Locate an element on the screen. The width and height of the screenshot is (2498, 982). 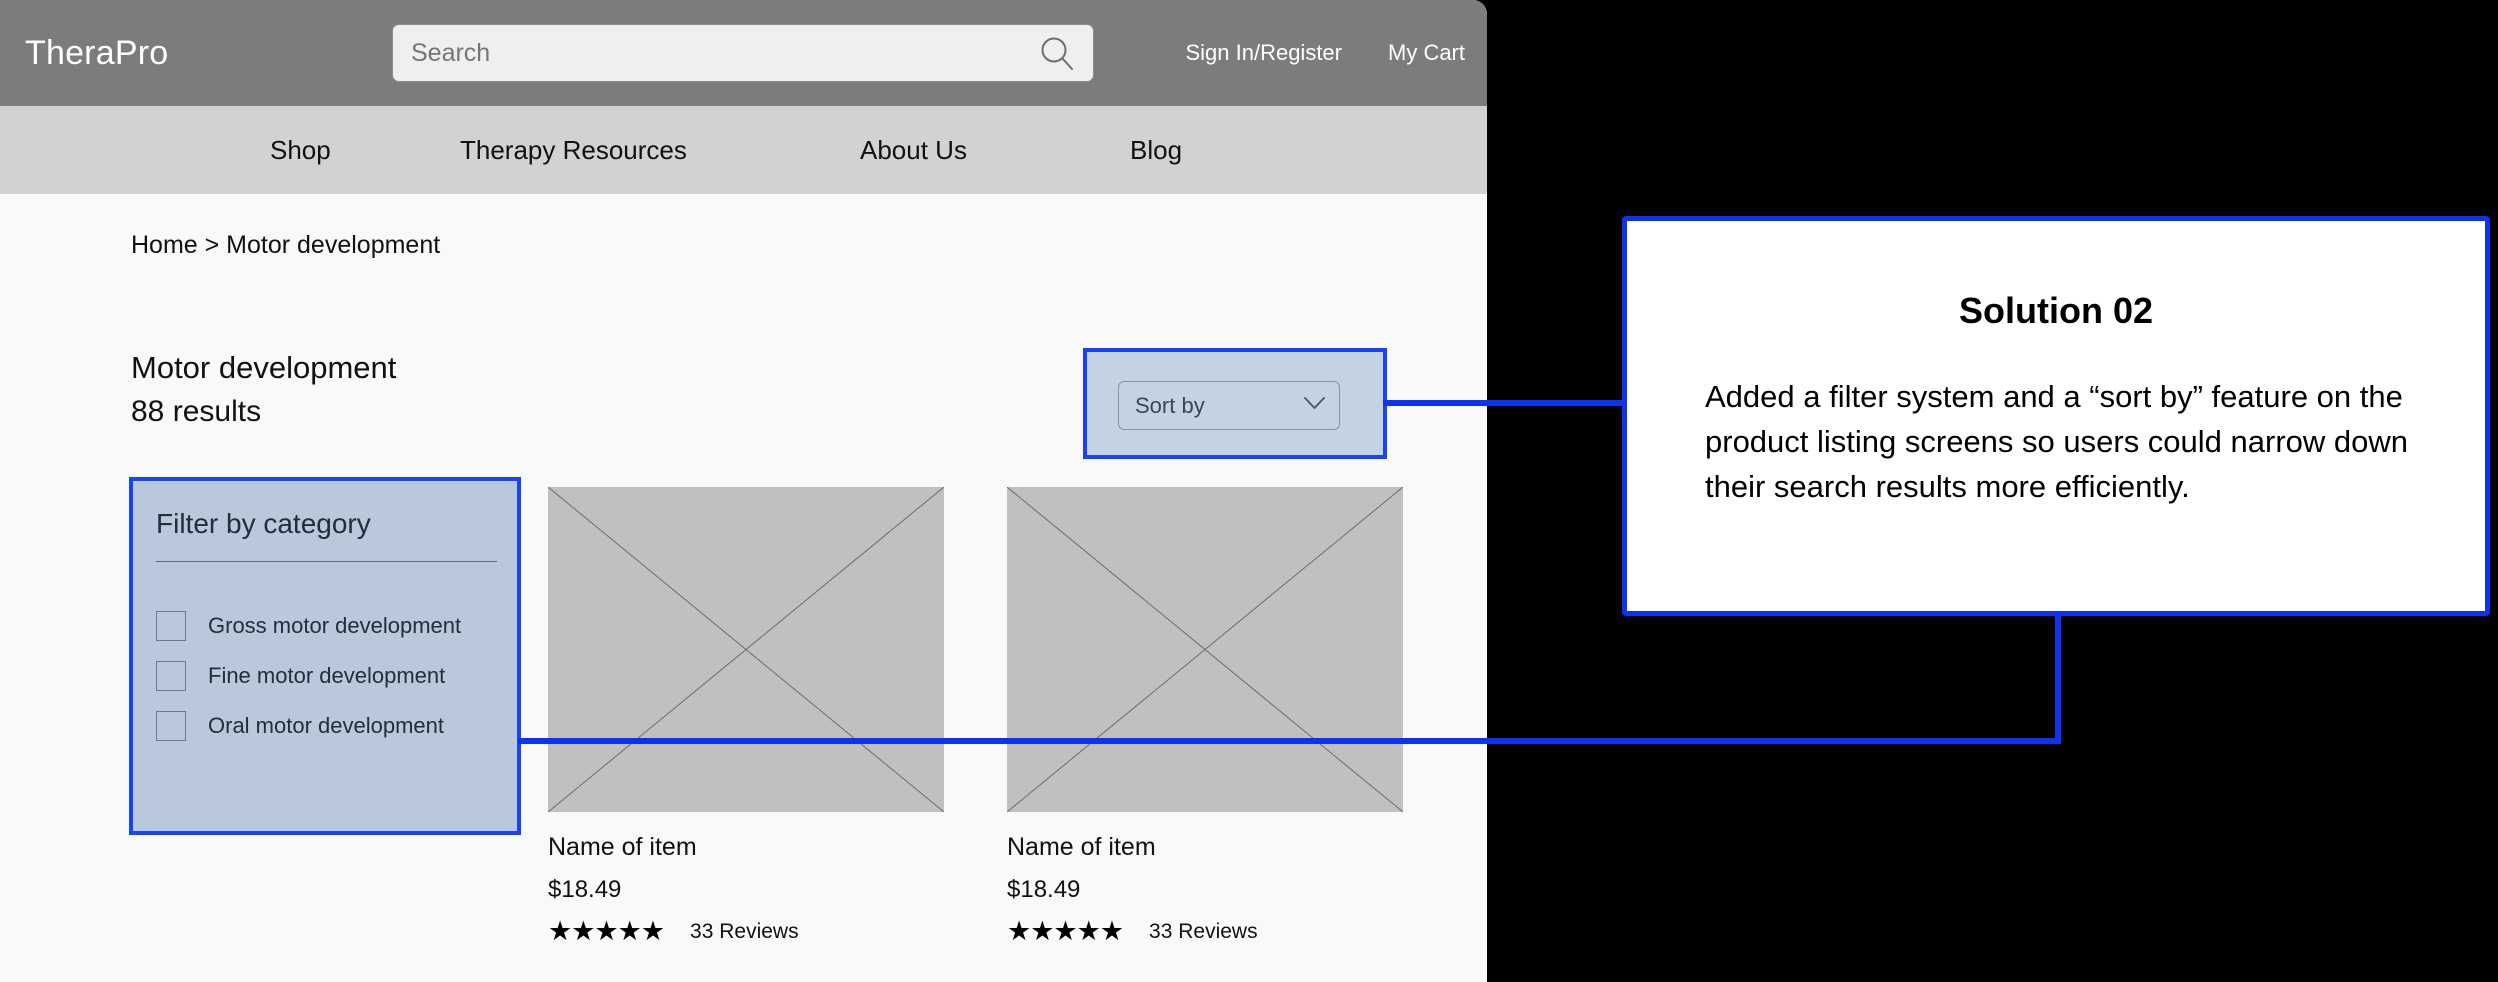
filter-option-label: Gross motor development is located at coordinates (335, 625).